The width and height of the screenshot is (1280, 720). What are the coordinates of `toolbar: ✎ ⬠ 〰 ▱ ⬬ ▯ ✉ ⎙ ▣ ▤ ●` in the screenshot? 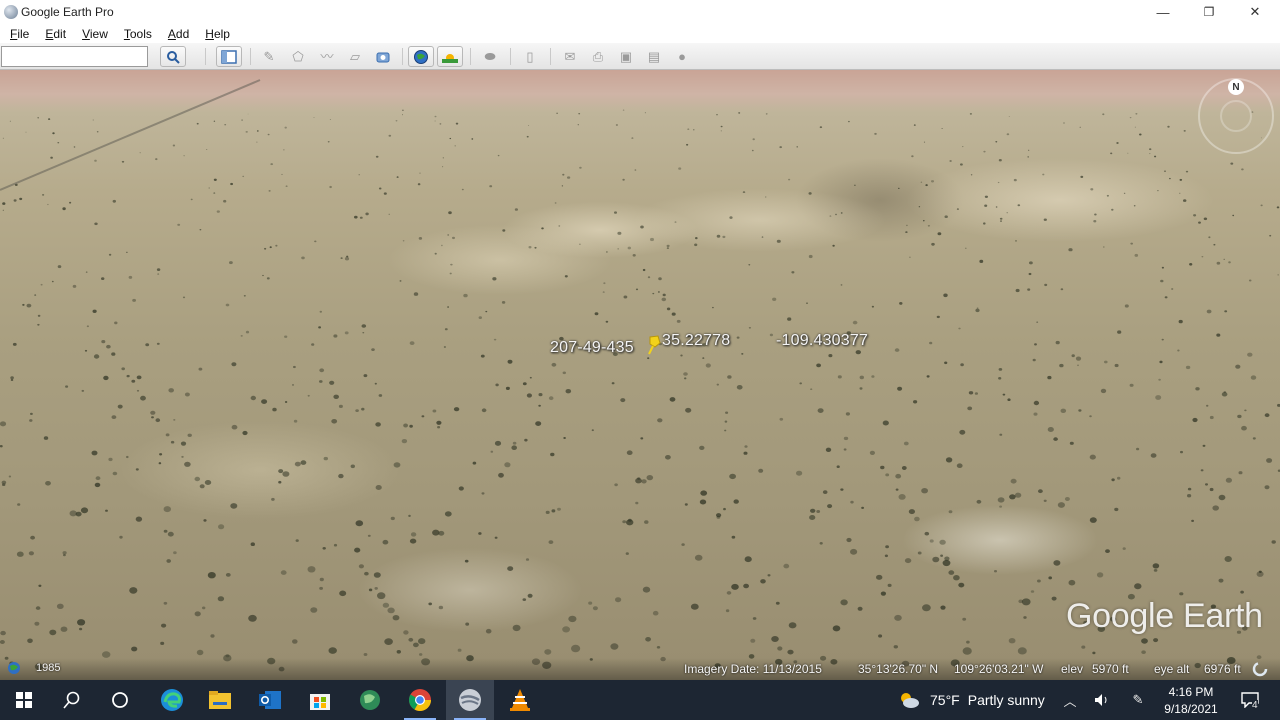 It's located at (640, 56).